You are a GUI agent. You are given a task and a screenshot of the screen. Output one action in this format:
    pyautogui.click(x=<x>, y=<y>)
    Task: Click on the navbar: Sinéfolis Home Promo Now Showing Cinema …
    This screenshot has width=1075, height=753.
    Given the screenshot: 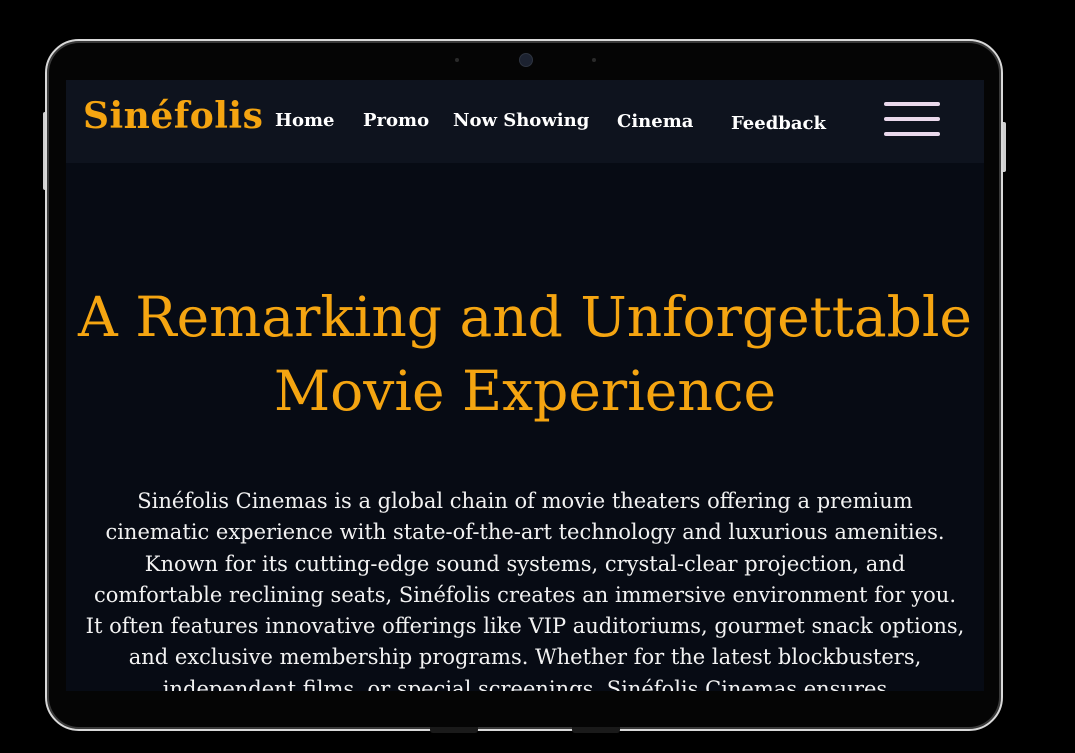 What is the action you would take?
    pyautogui.click(x=525, y=121)
    